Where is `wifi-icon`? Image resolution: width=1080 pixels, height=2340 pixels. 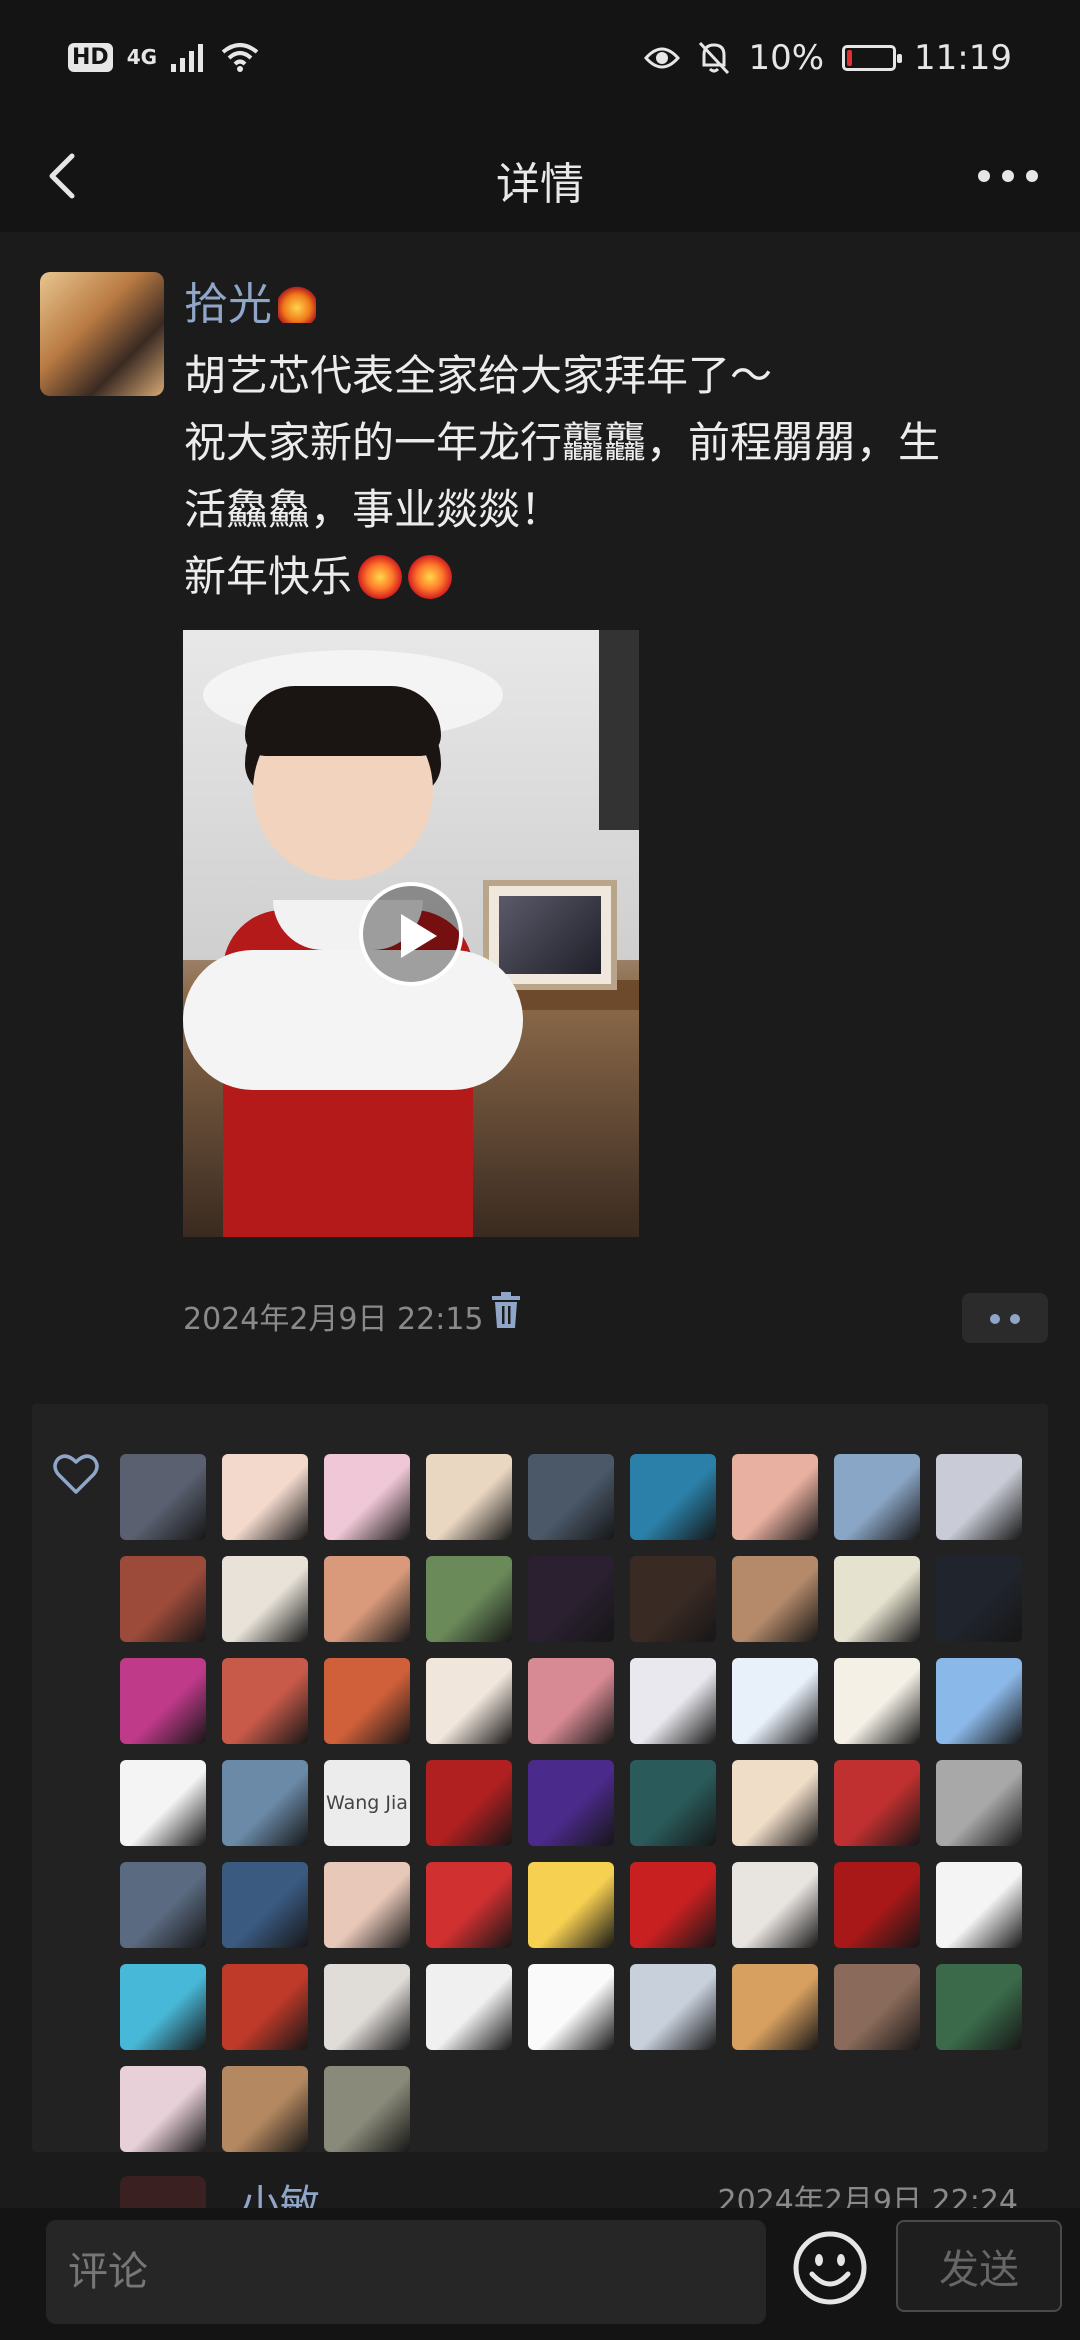
wifi-icon is located at coordinates (240, 57).